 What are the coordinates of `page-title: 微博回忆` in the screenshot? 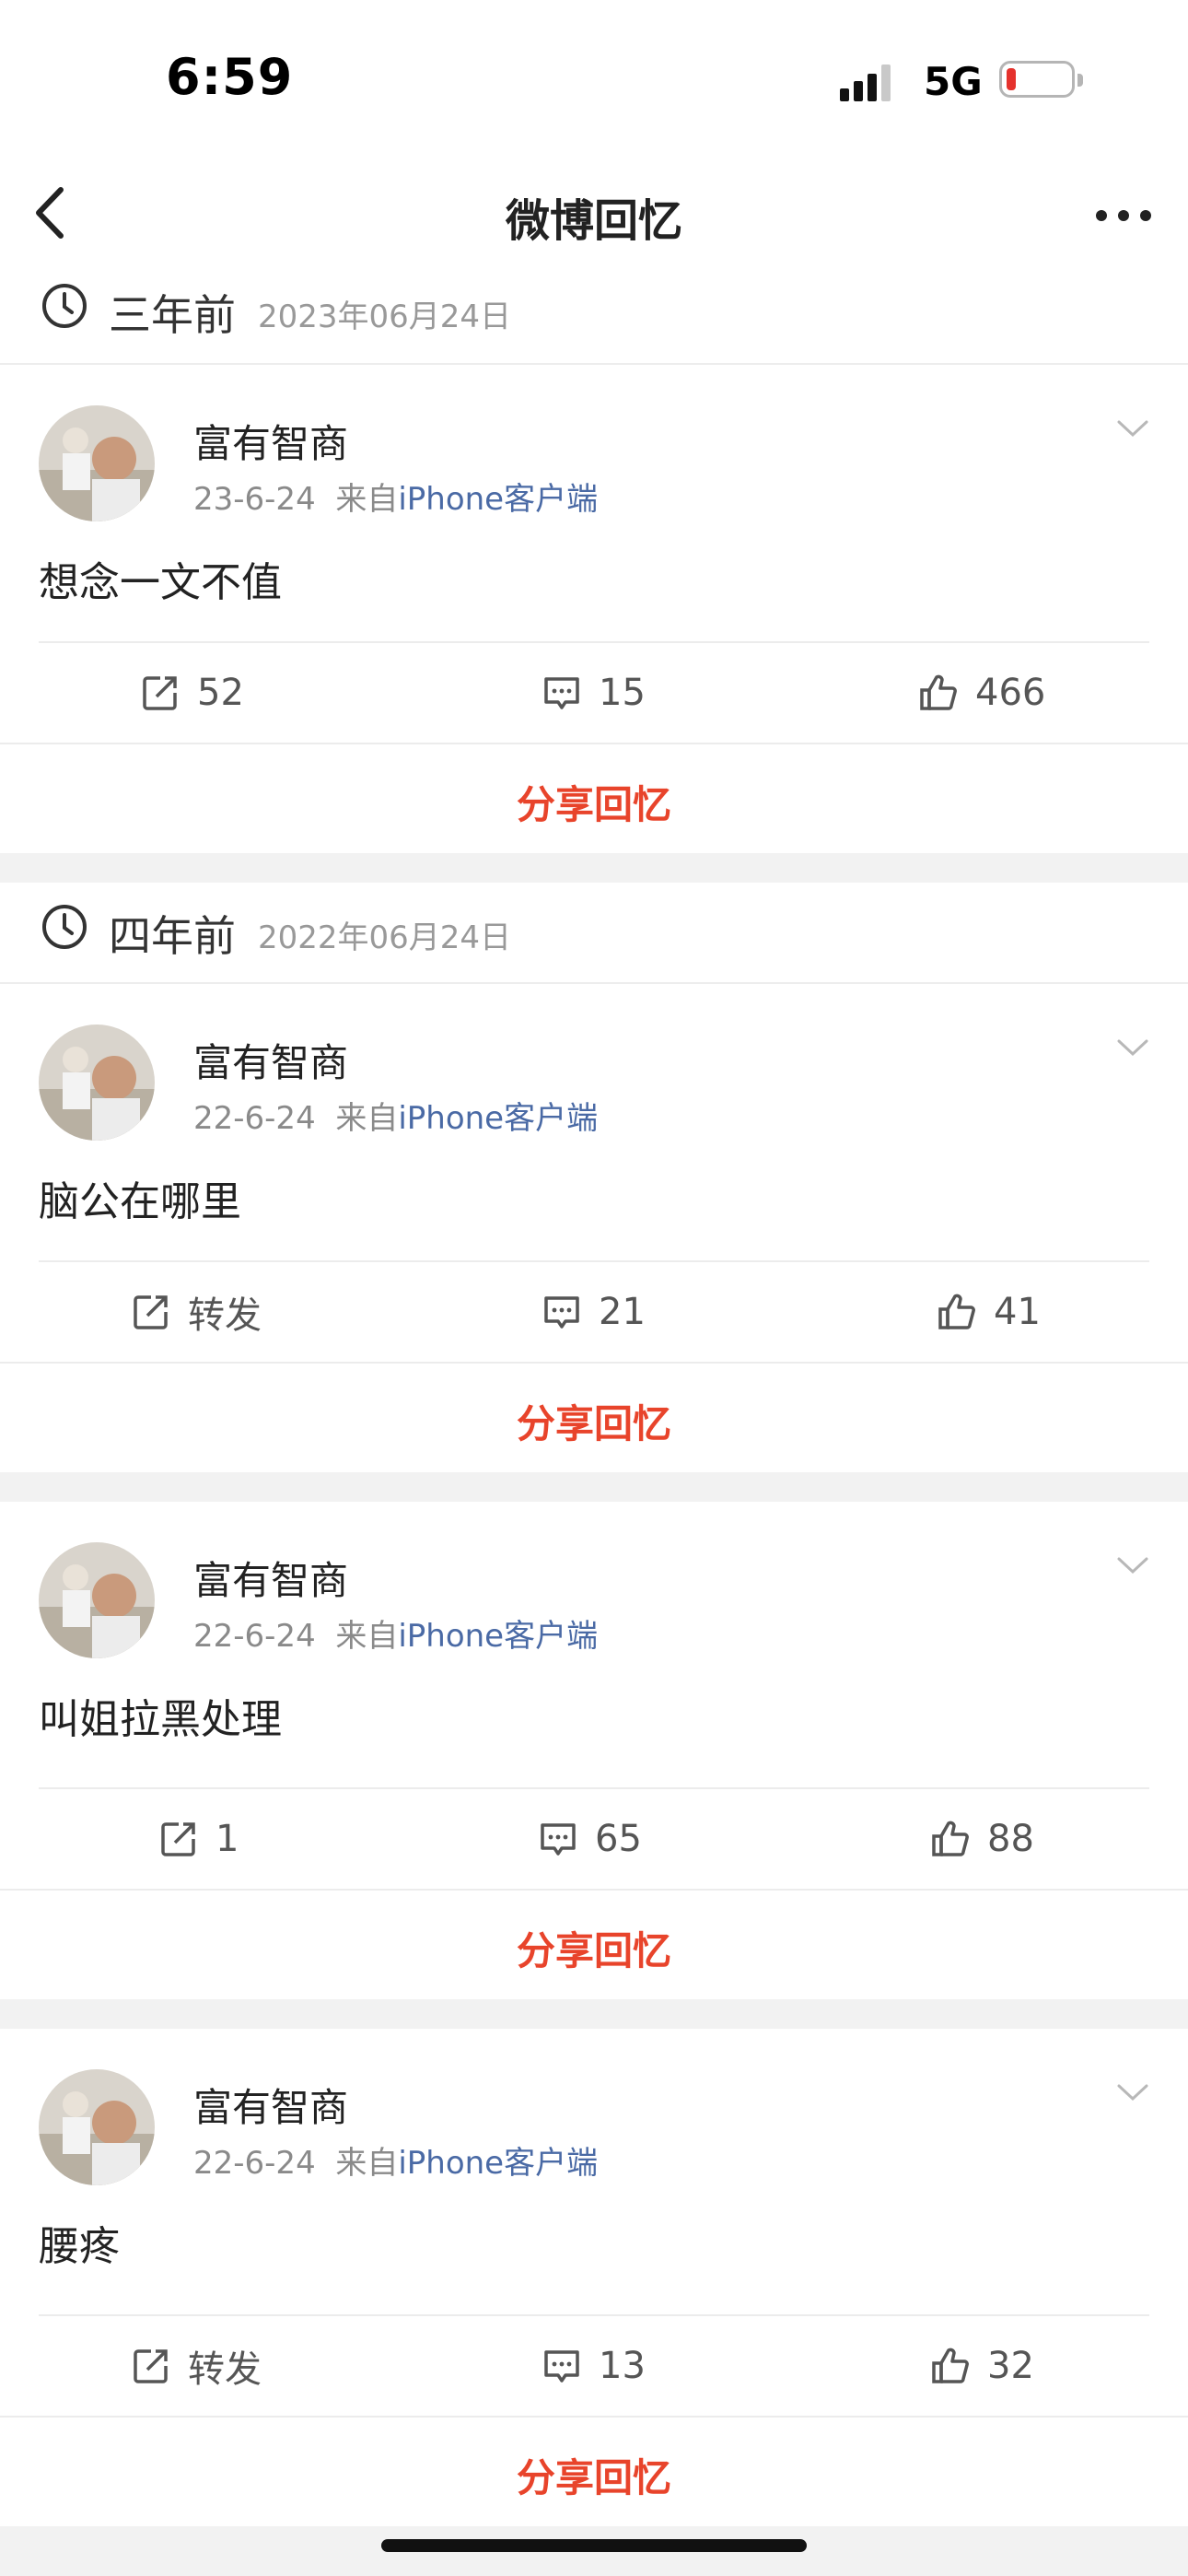 It's located at (593, 221).